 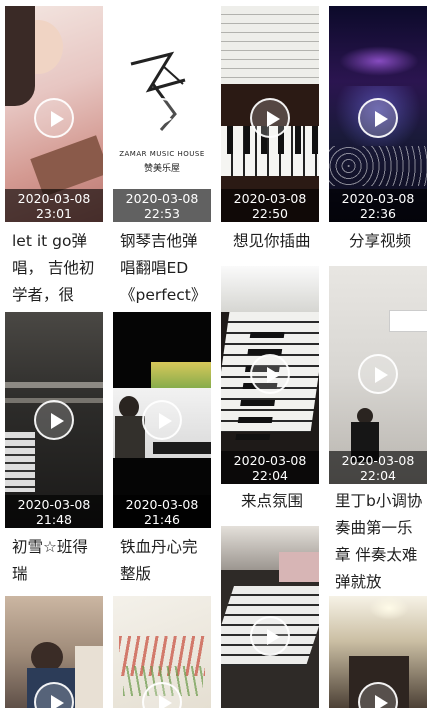 What do you see at coordinates (162, 511) in the screenshot?
I see `timestamp-label: 2020-03-08 21:46` at bounding box center [162, 511].